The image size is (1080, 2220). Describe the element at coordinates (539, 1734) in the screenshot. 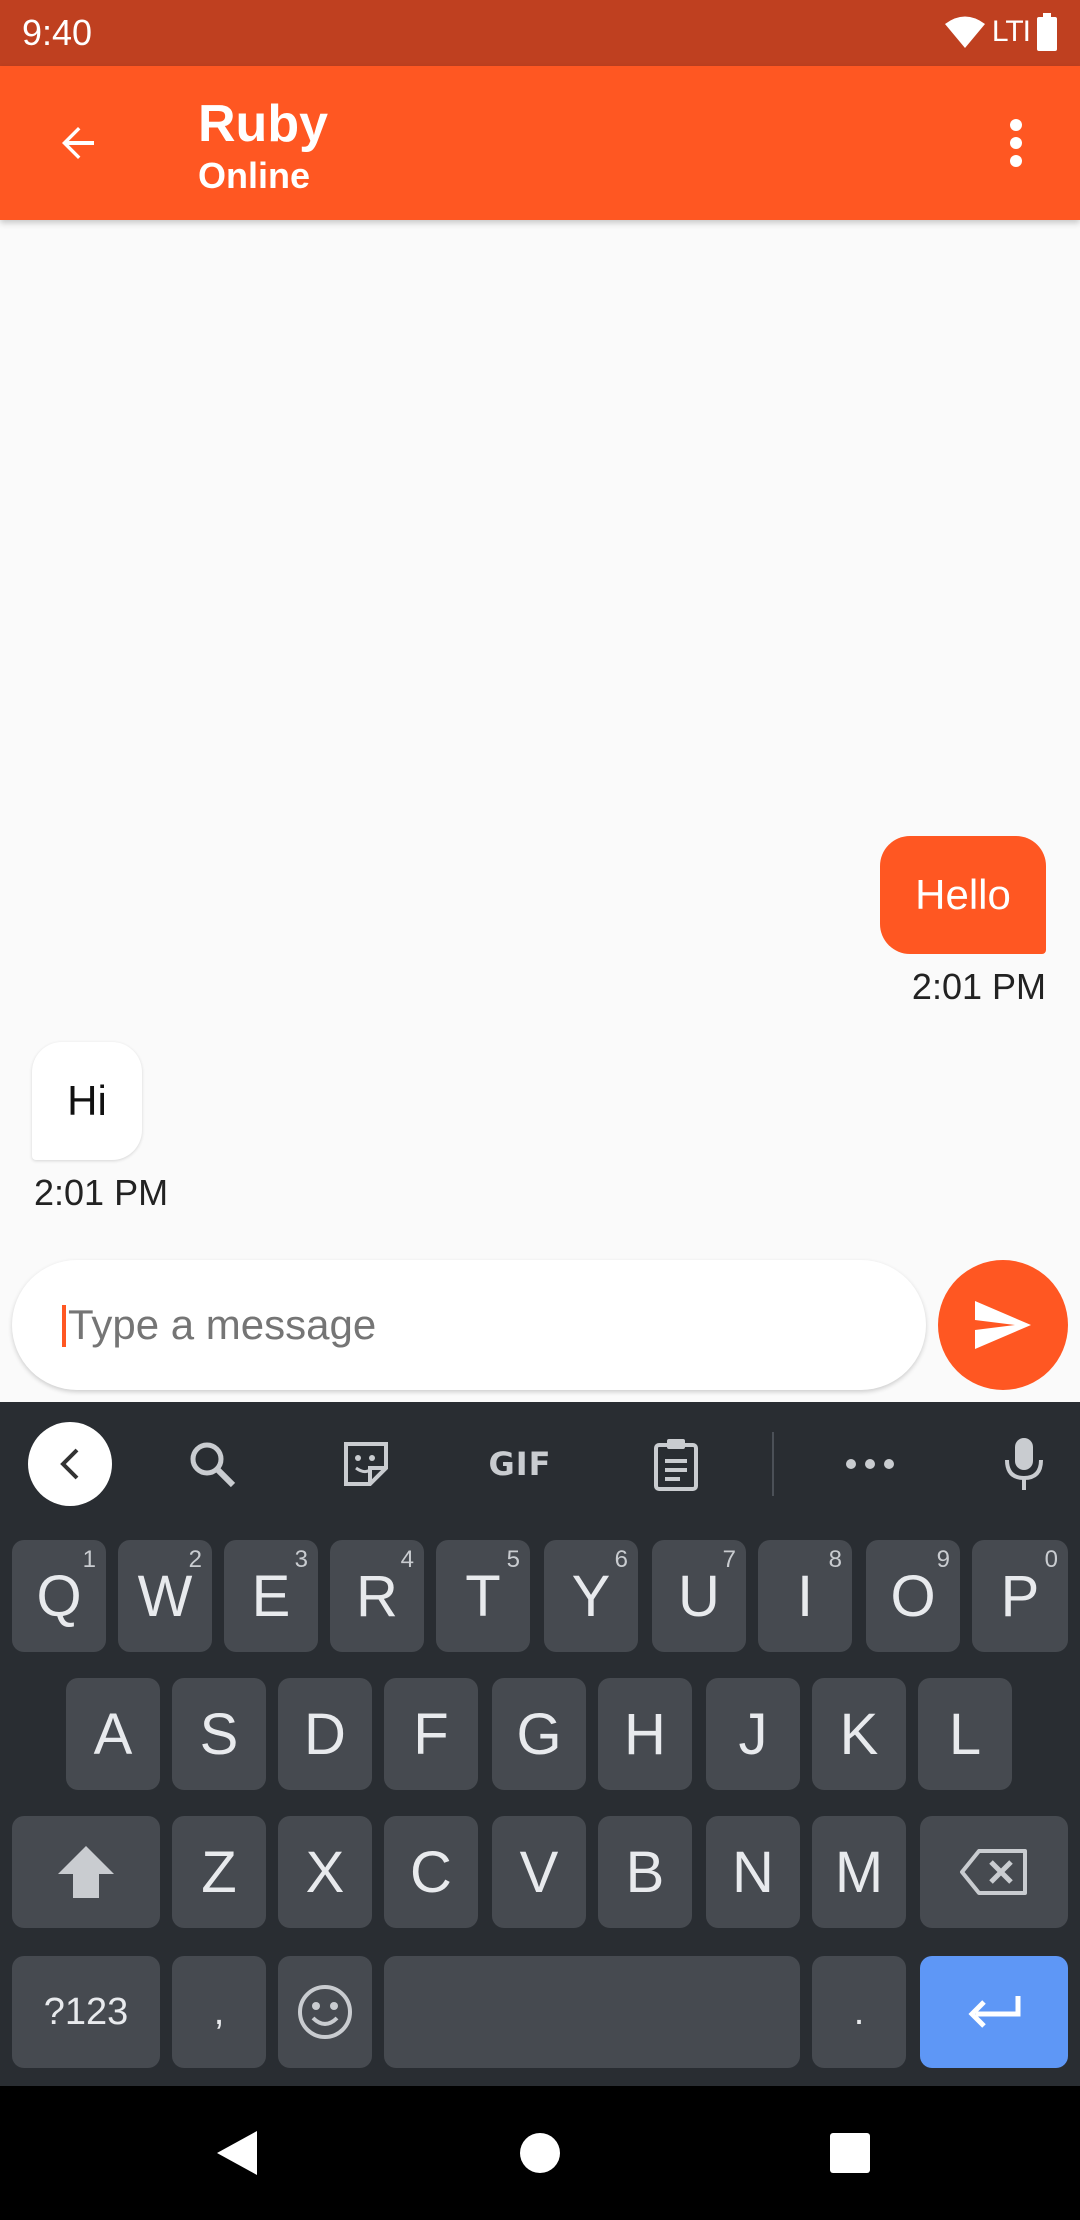

I see `key-g: G` at that location.